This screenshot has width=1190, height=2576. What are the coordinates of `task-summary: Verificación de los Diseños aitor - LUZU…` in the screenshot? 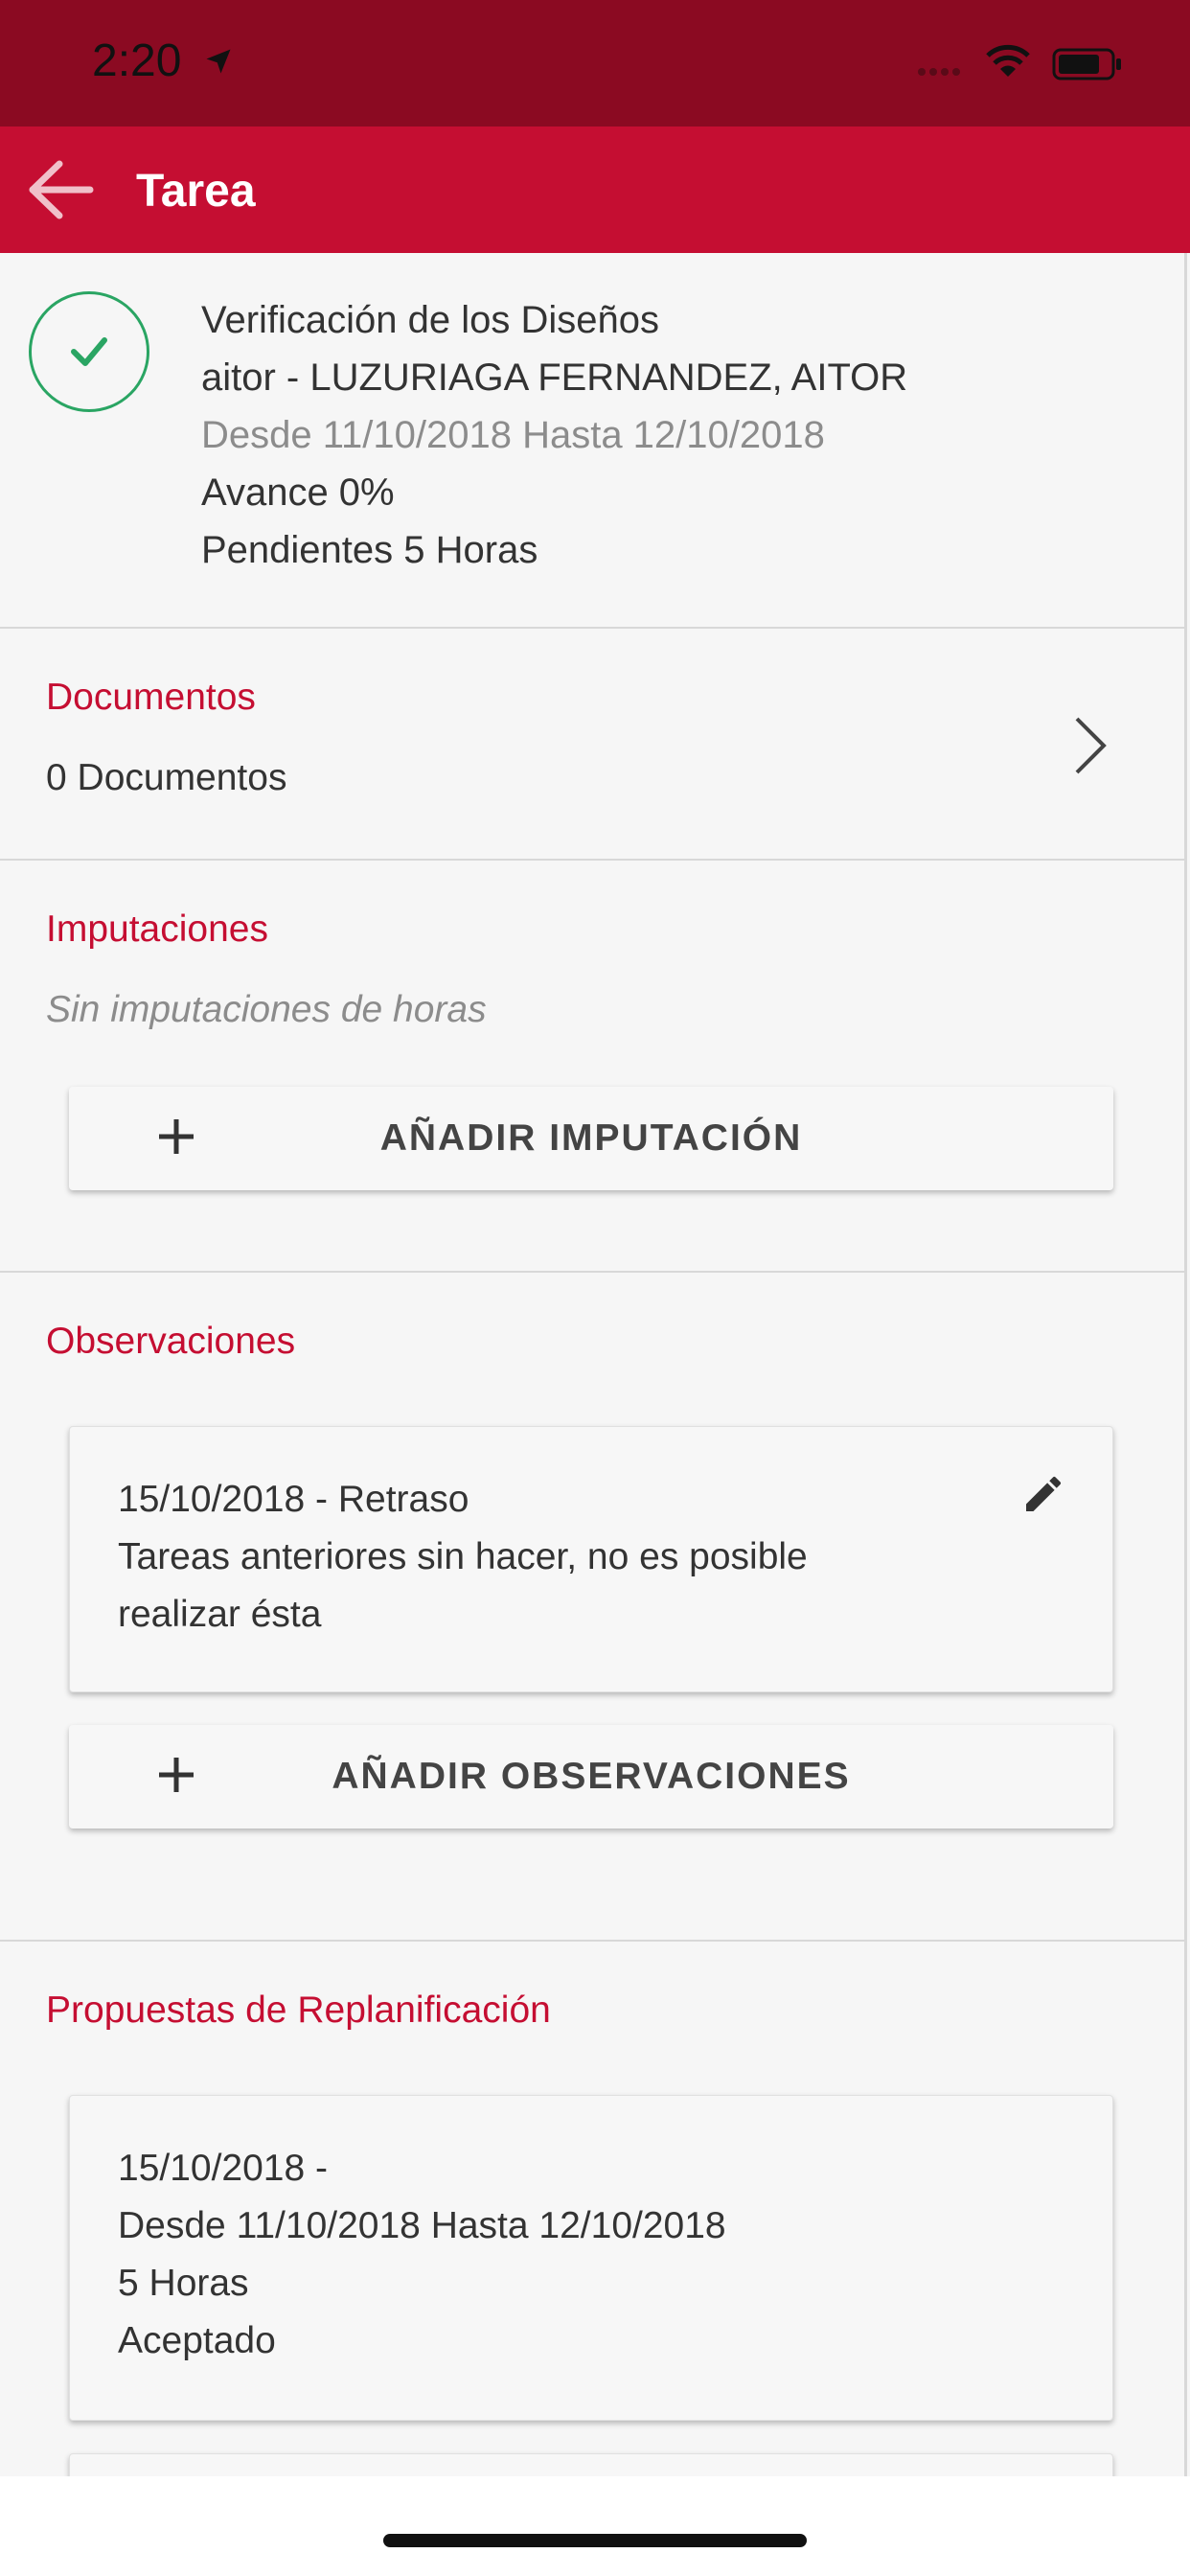 It's located at (592, 441).